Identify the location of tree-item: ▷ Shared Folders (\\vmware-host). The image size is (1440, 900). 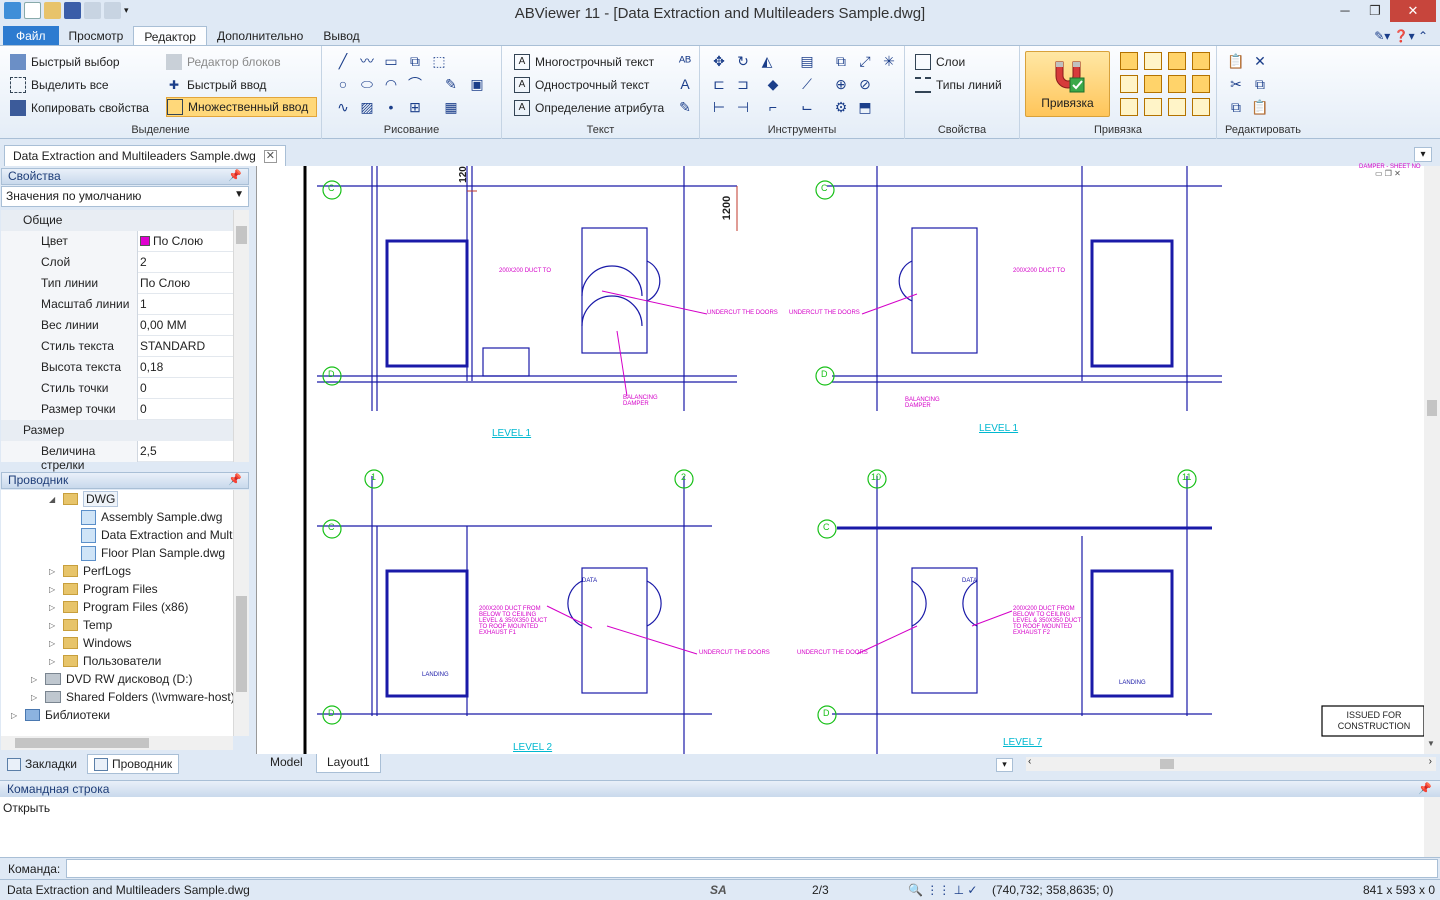
(132, 697).